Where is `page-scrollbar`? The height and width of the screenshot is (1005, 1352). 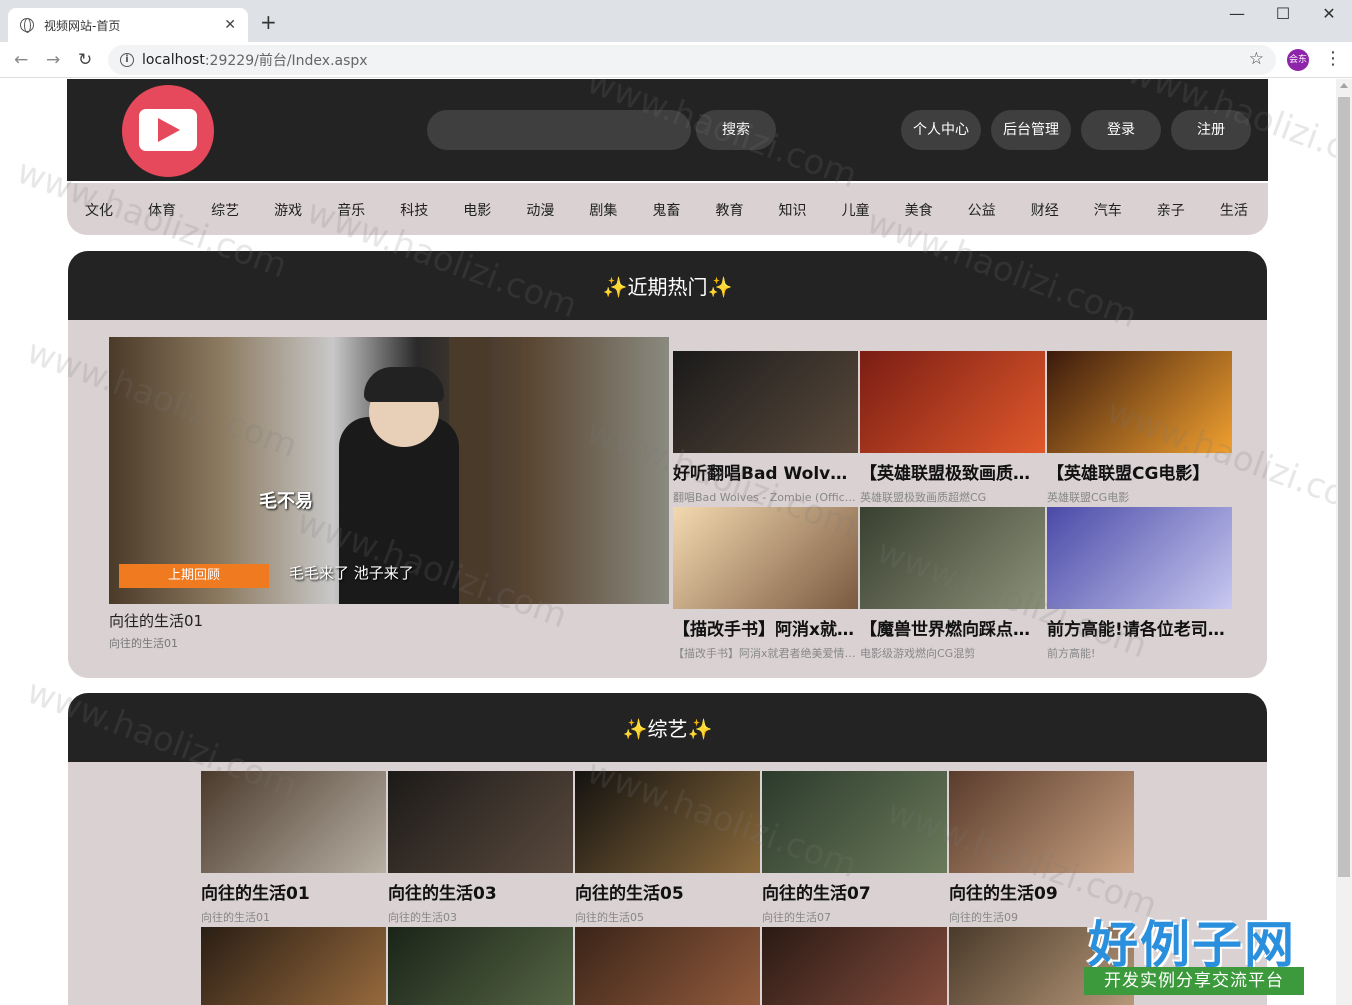 page-scrollbar is located at coordinates (1344, 542).